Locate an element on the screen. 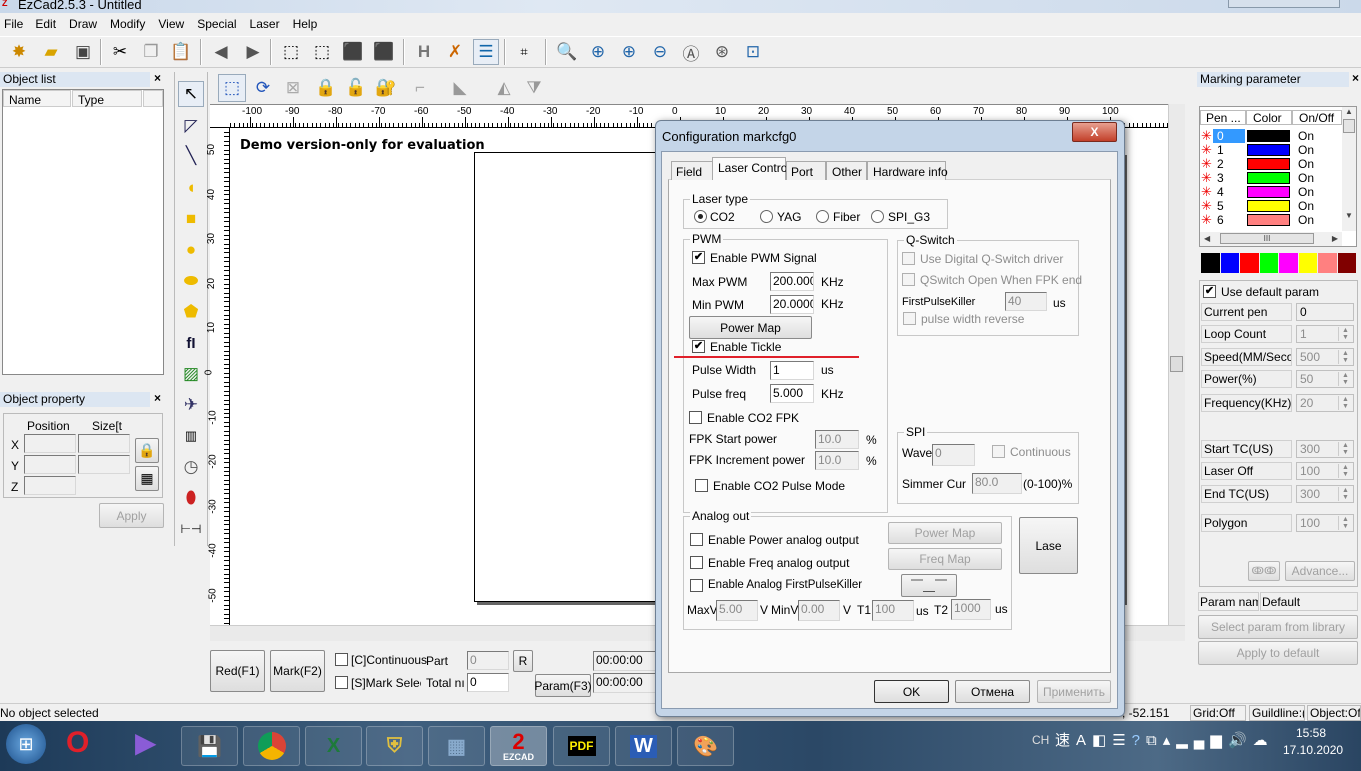  output-port-icon: ⊢⊣ is located at coordinates (191, 529).